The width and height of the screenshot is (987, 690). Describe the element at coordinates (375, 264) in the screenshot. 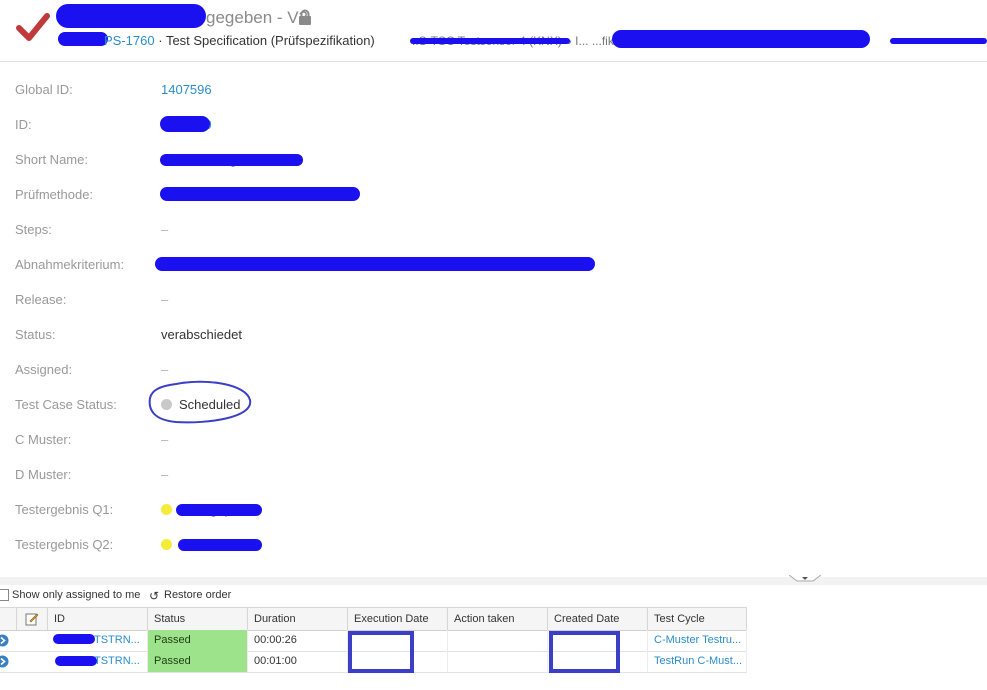

I see `redaction-abnahme` at that location.